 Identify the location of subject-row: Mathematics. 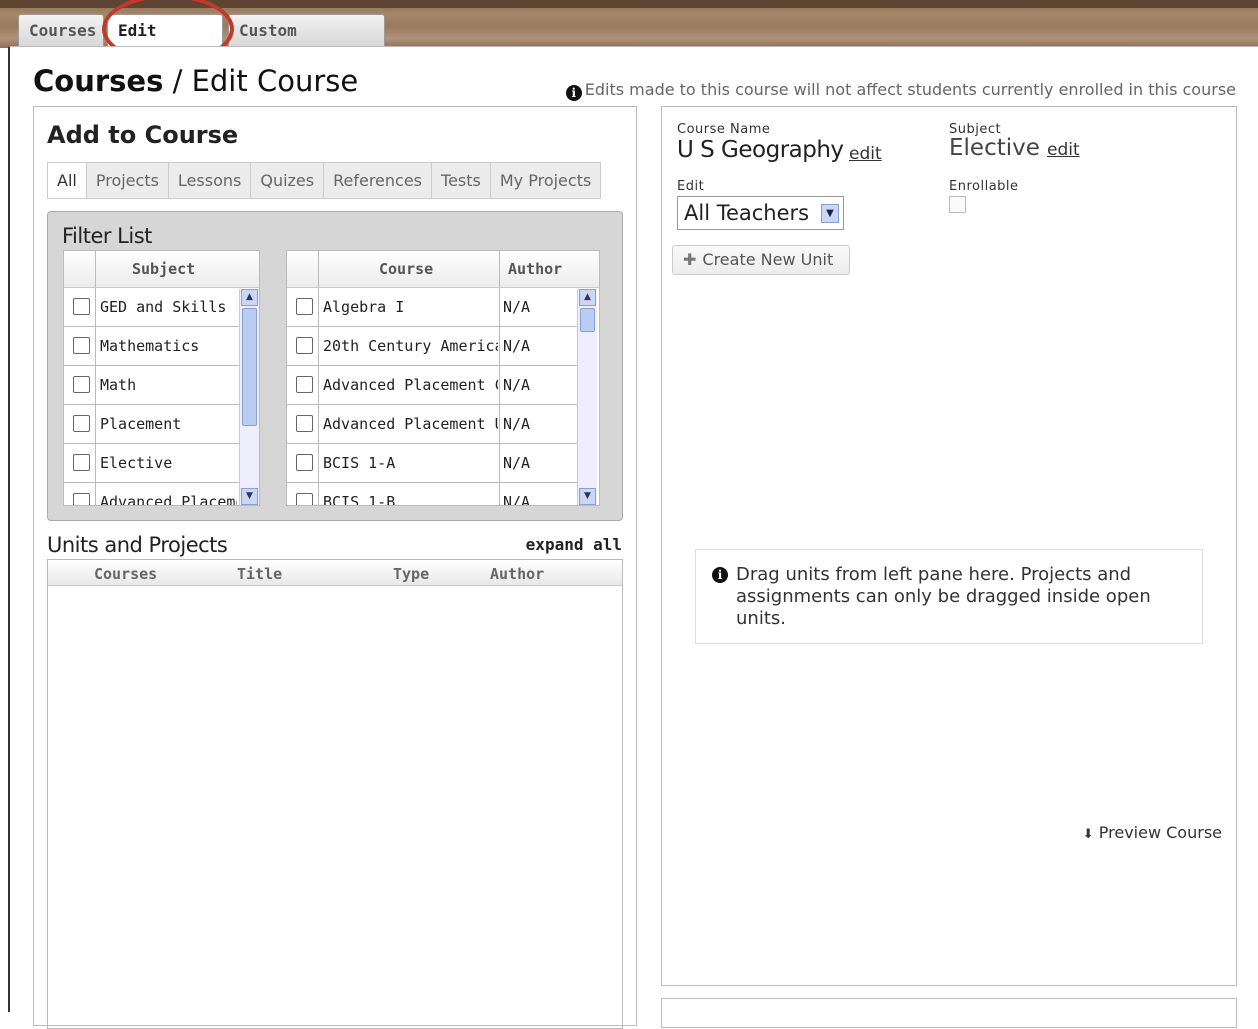
(151, 346).